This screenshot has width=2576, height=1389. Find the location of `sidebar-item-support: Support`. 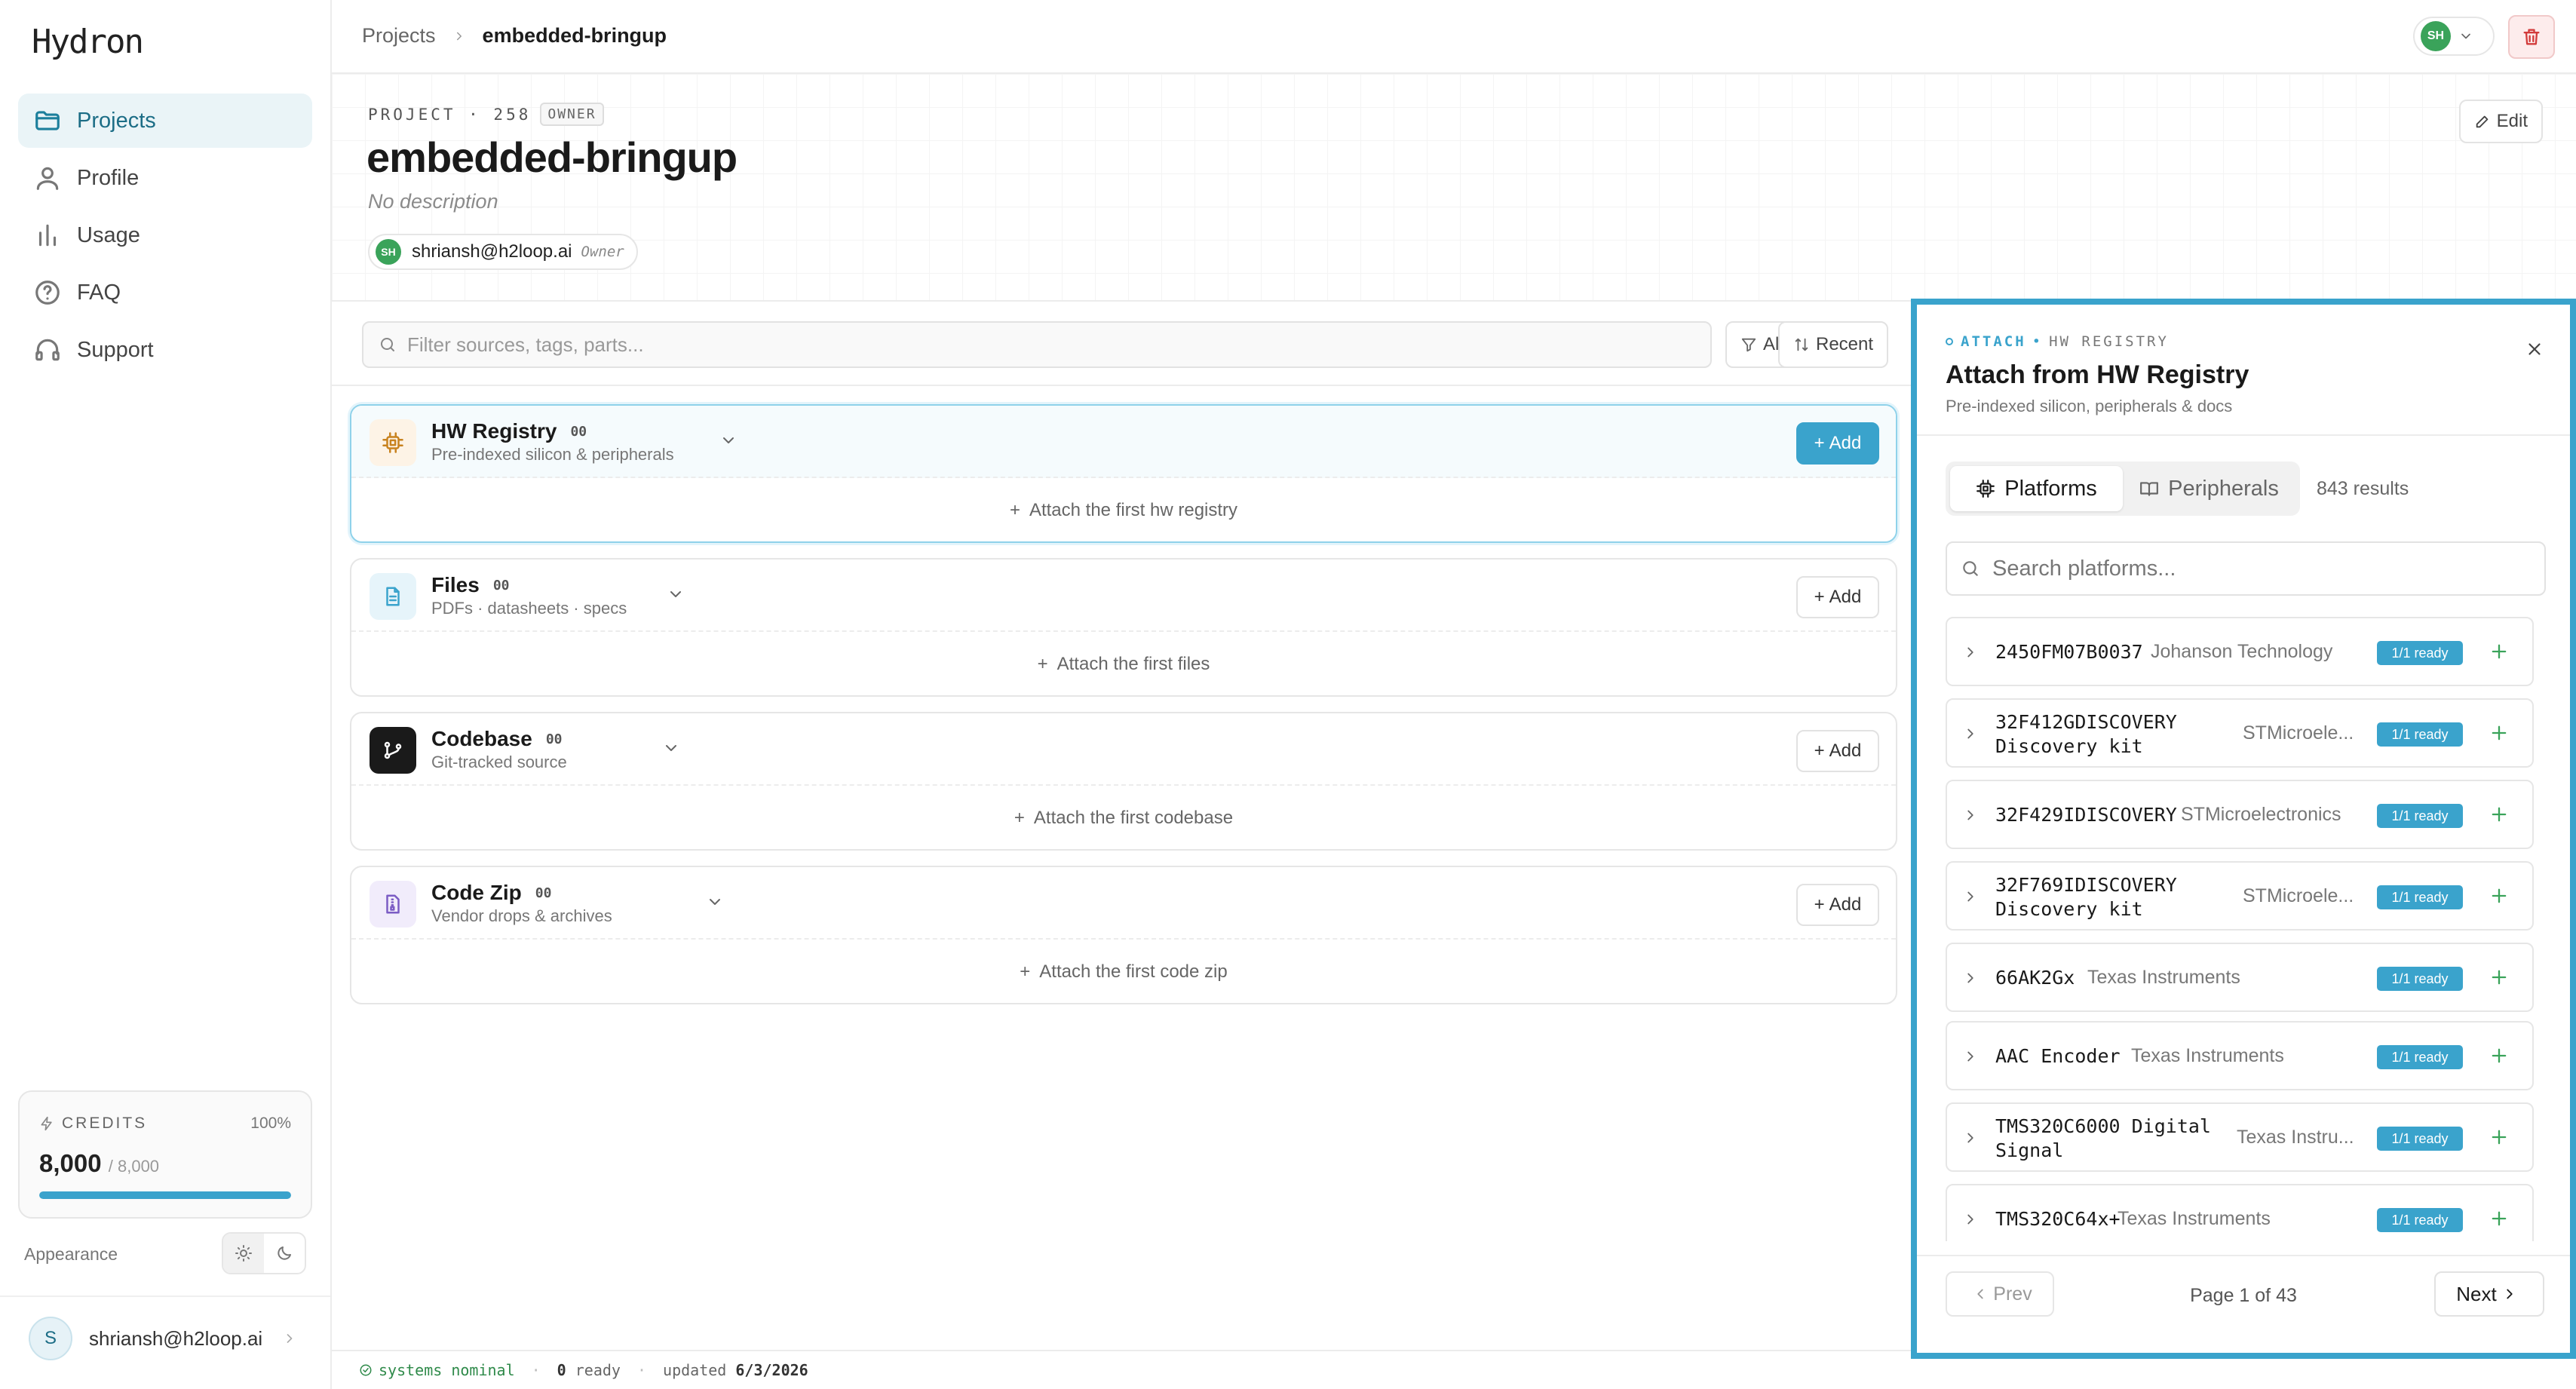

sidebar-item-support: Support is located at coordinates (165, 350).